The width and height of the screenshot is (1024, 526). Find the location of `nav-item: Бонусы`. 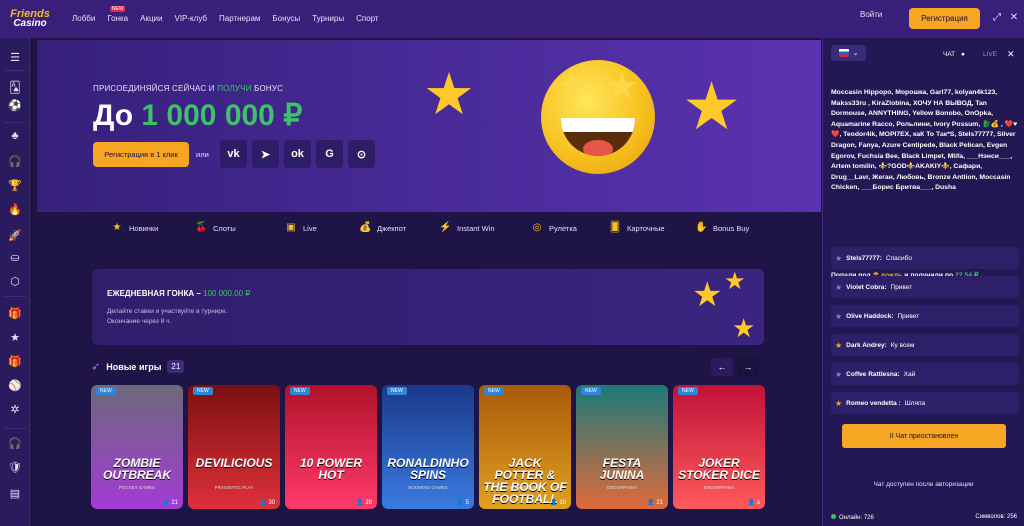

nav-item: Бонусы is located at coordinates (286, 19).